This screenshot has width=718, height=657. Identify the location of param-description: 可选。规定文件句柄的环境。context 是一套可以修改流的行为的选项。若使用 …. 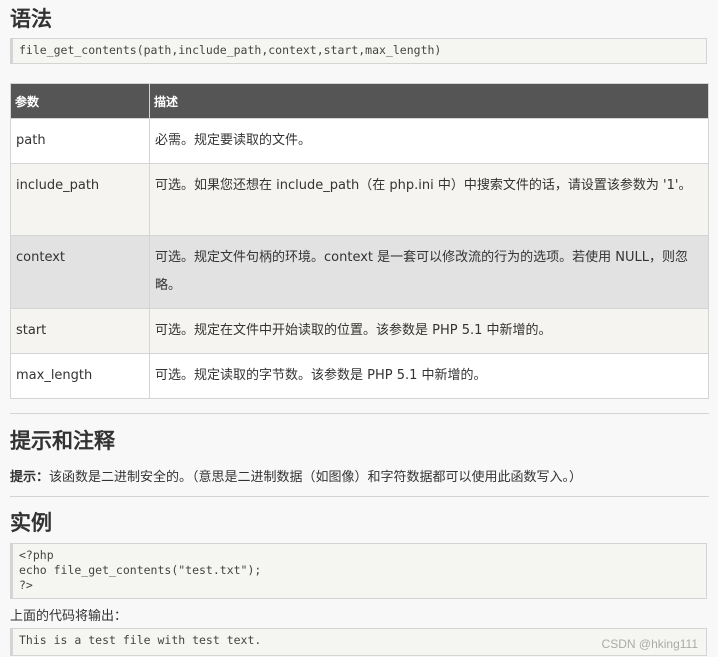
(429, 272).